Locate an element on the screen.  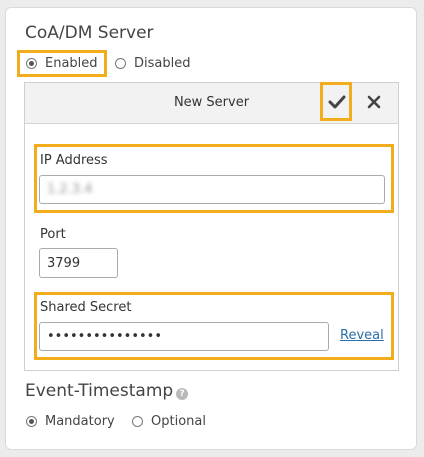
disabled-radio: Disabled is located at coordinates (152, 63).